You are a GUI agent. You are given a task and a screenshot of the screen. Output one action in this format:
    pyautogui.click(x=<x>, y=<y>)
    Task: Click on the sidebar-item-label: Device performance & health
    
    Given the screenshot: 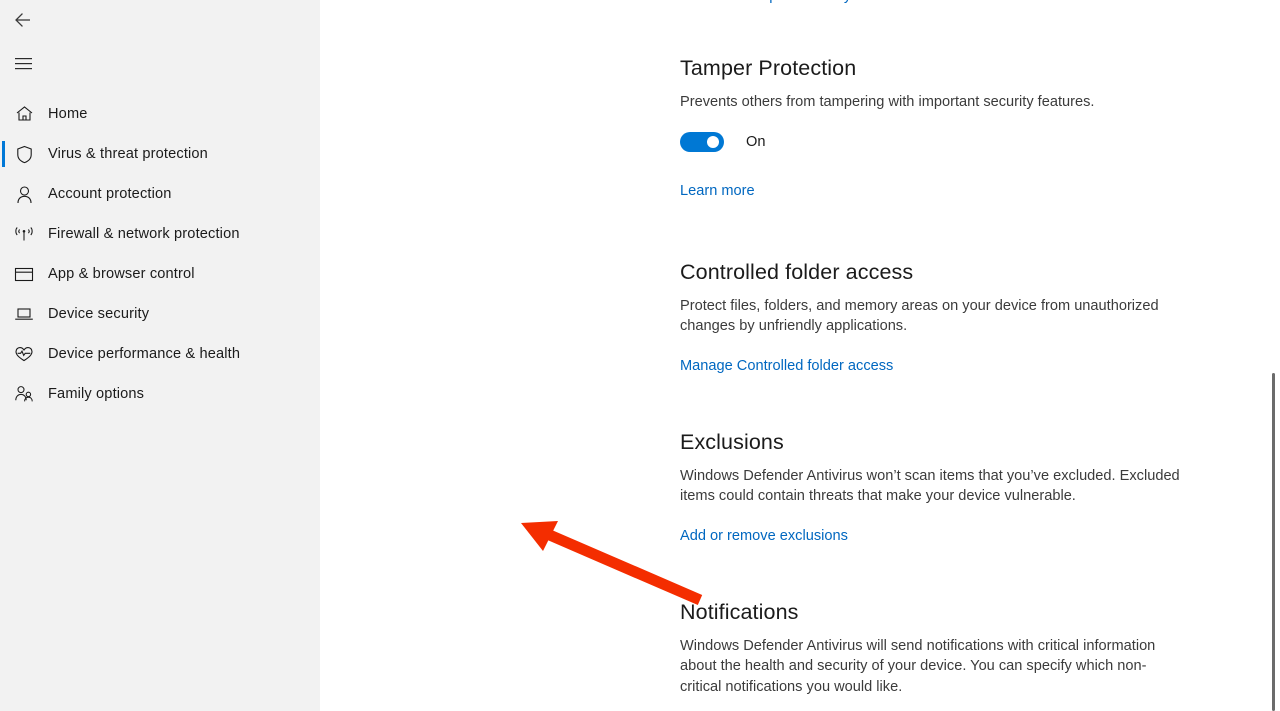 What is the action you would take?
    pyautogui.click(x=144, y=354)
    